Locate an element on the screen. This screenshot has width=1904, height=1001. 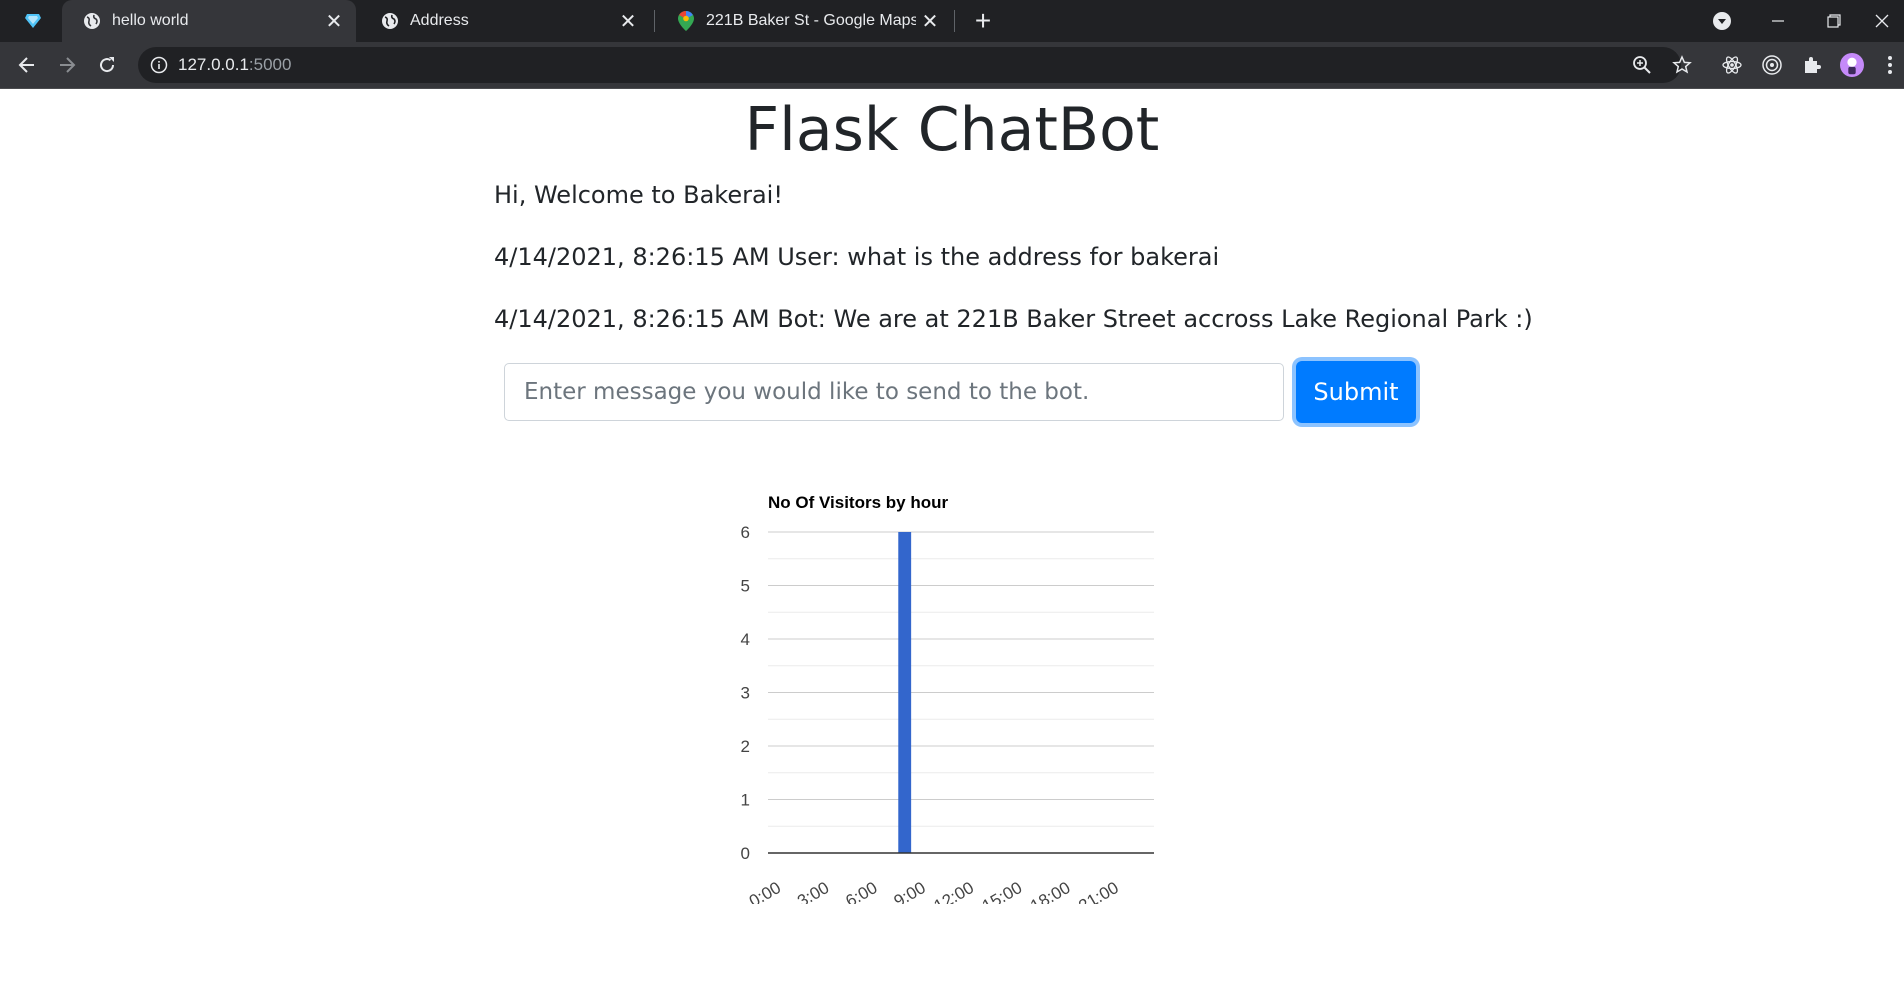
bookmark-star-icon is located at coordinates (1682, 65).